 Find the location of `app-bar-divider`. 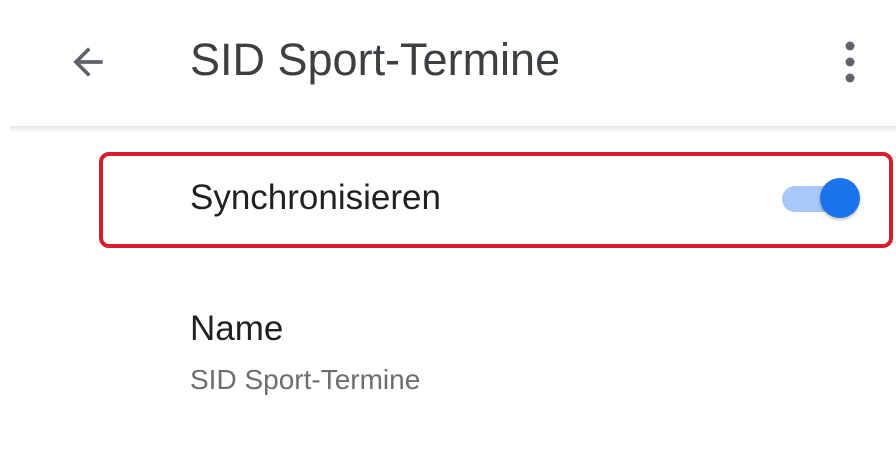

app-bar-divider is located at coordinates (453, 128).